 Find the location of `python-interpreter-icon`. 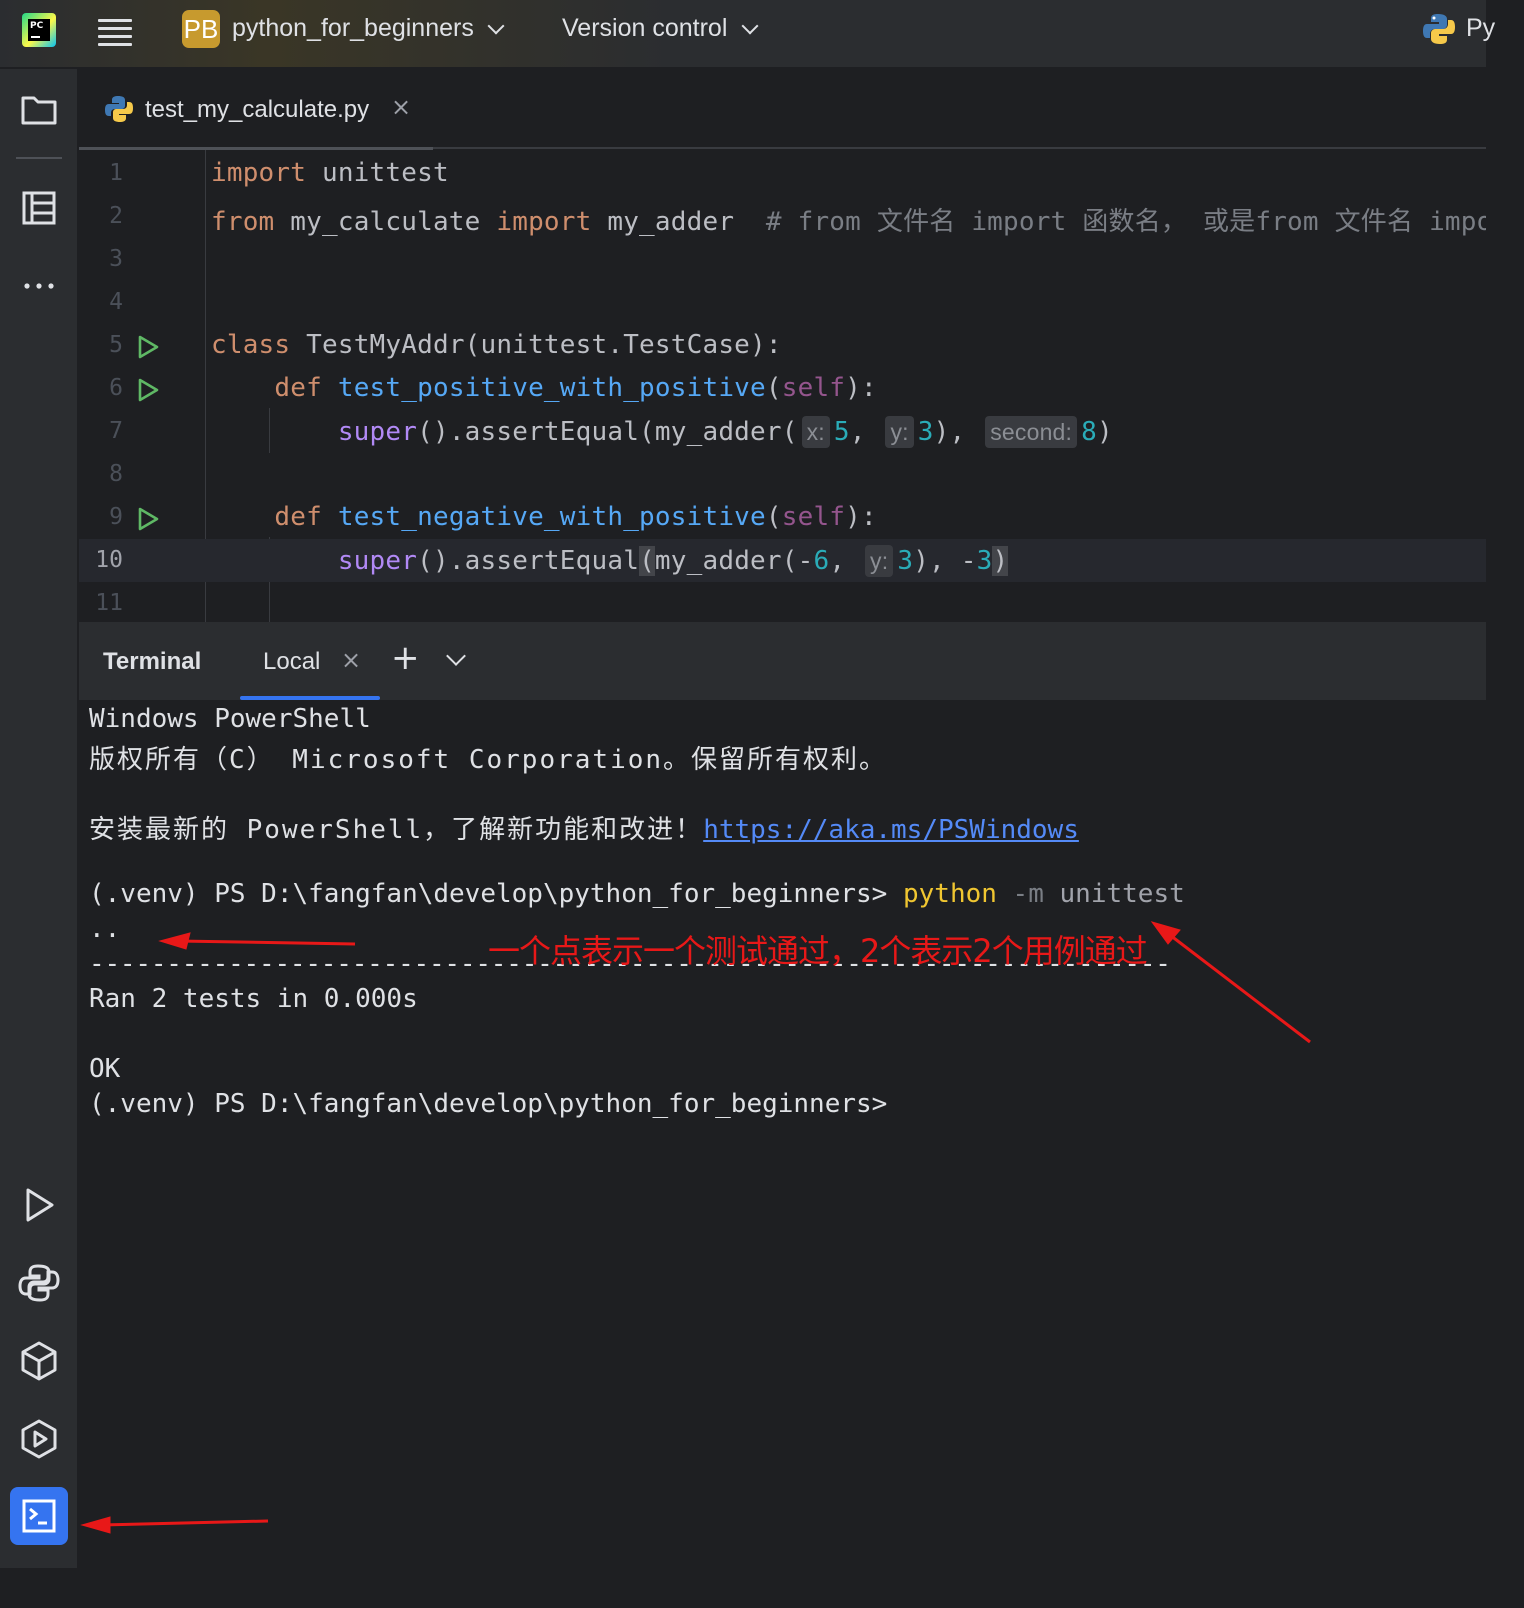

python-interpreter-icon is located at coordinates (1439, 29).